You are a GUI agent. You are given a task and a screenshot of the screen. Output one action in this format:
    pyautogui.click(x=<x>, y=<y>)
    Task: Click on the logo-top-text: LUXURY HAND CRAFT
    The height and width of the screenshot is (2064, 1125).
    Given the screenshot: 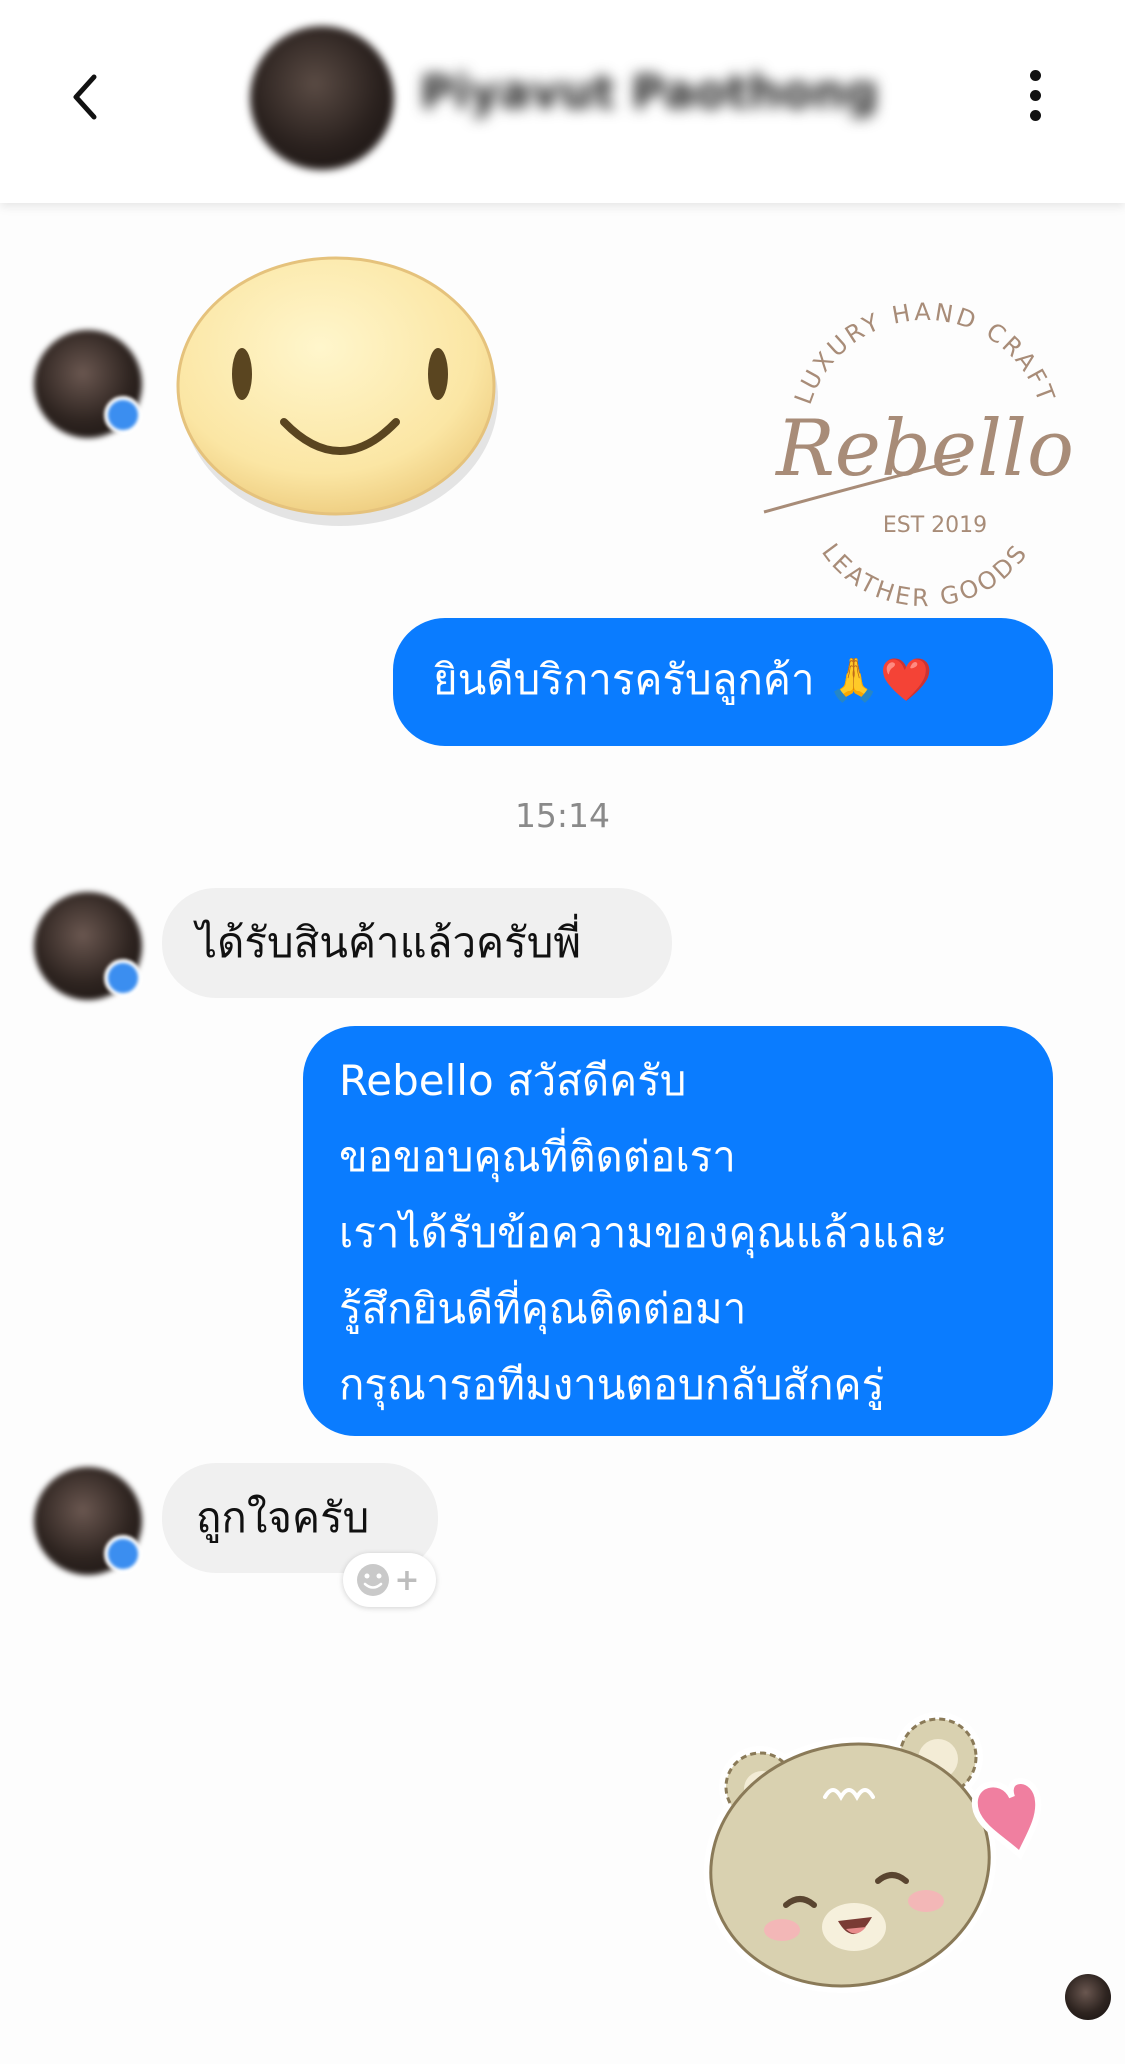 What is the action you would take?
    pyautogui.click(x=923, y=354)
    